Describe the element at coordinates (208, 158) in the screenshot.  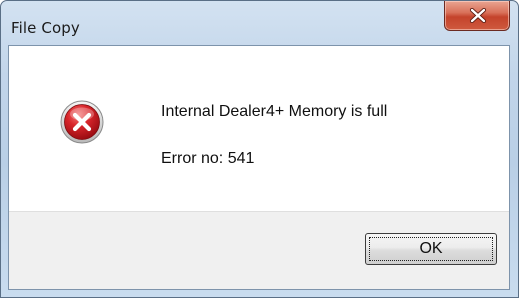
I see `error-number: Error no: 541` at that location.